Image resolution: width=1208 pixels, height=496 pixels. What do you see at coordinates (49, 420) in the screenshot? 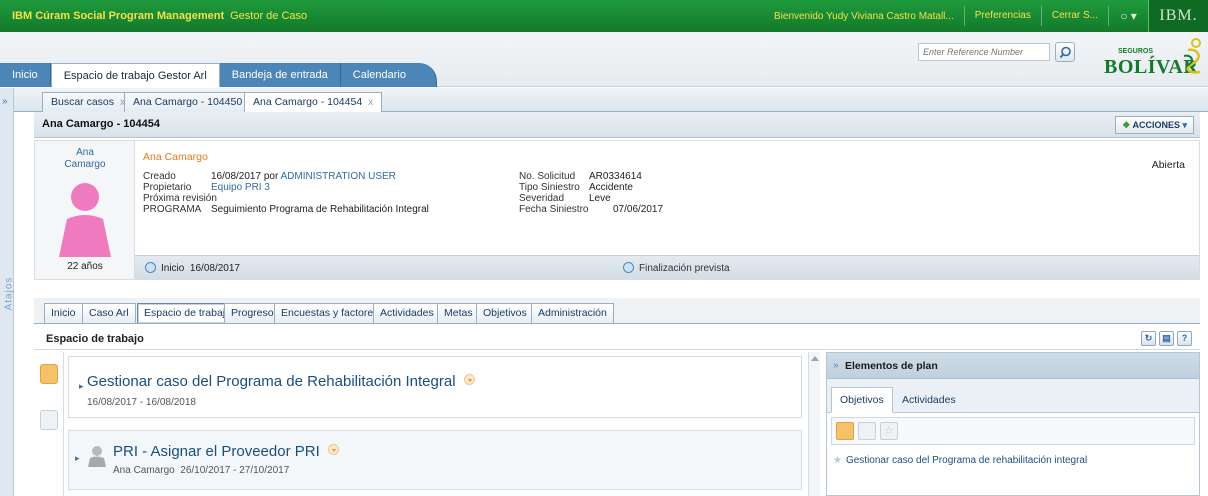
I see `calendar-view-icon` at bounding box center [49, 420].